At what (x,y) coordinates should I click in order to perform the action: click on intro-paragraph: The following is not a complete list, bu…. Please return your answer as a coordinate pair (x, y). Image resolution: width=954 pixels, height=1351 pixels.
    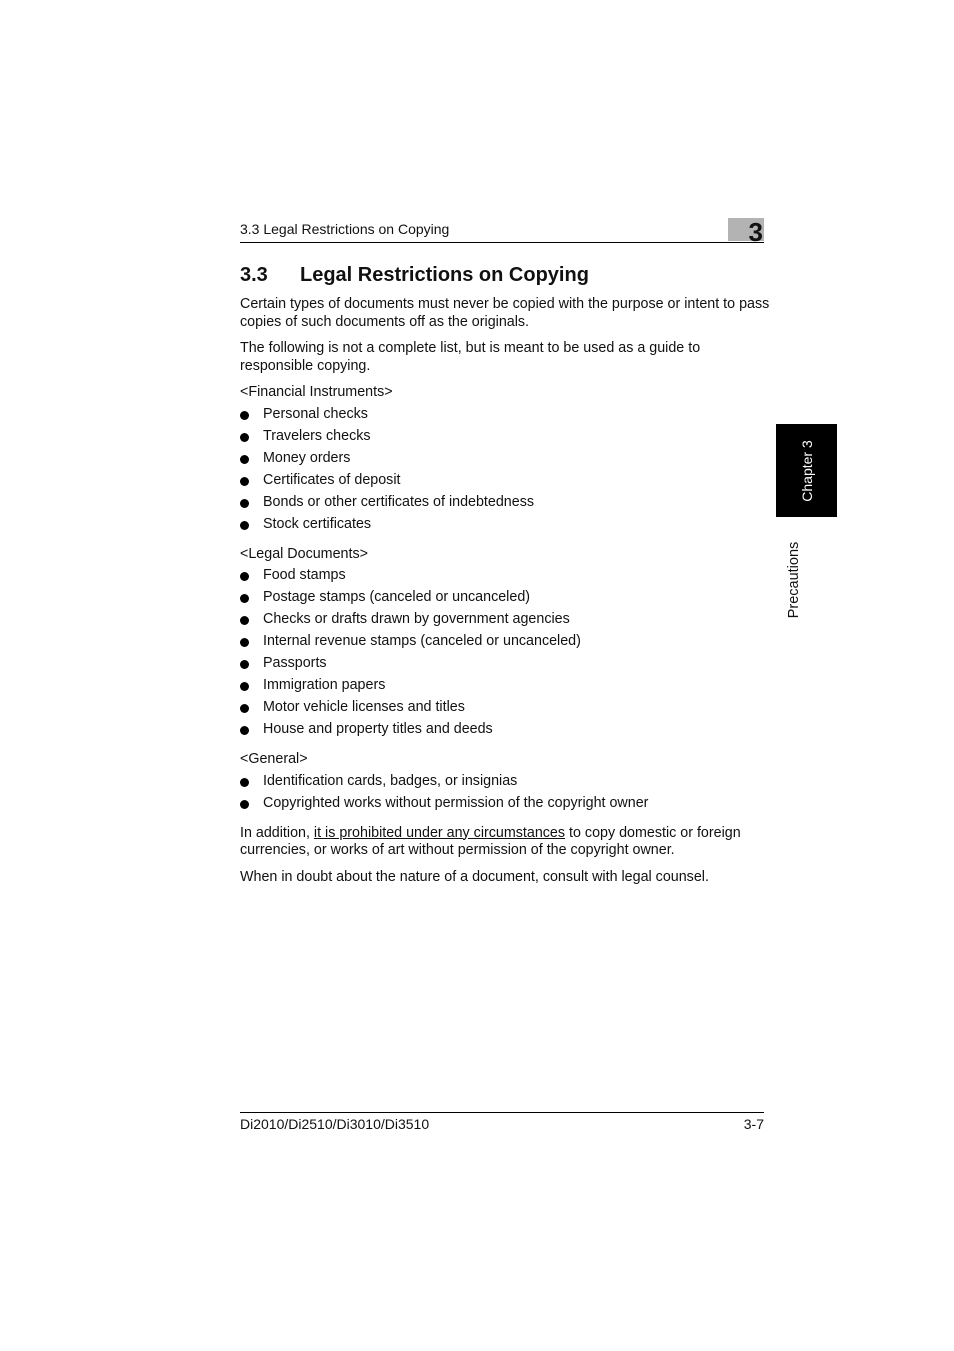
    Looking at the image, I should click on (470, 357).